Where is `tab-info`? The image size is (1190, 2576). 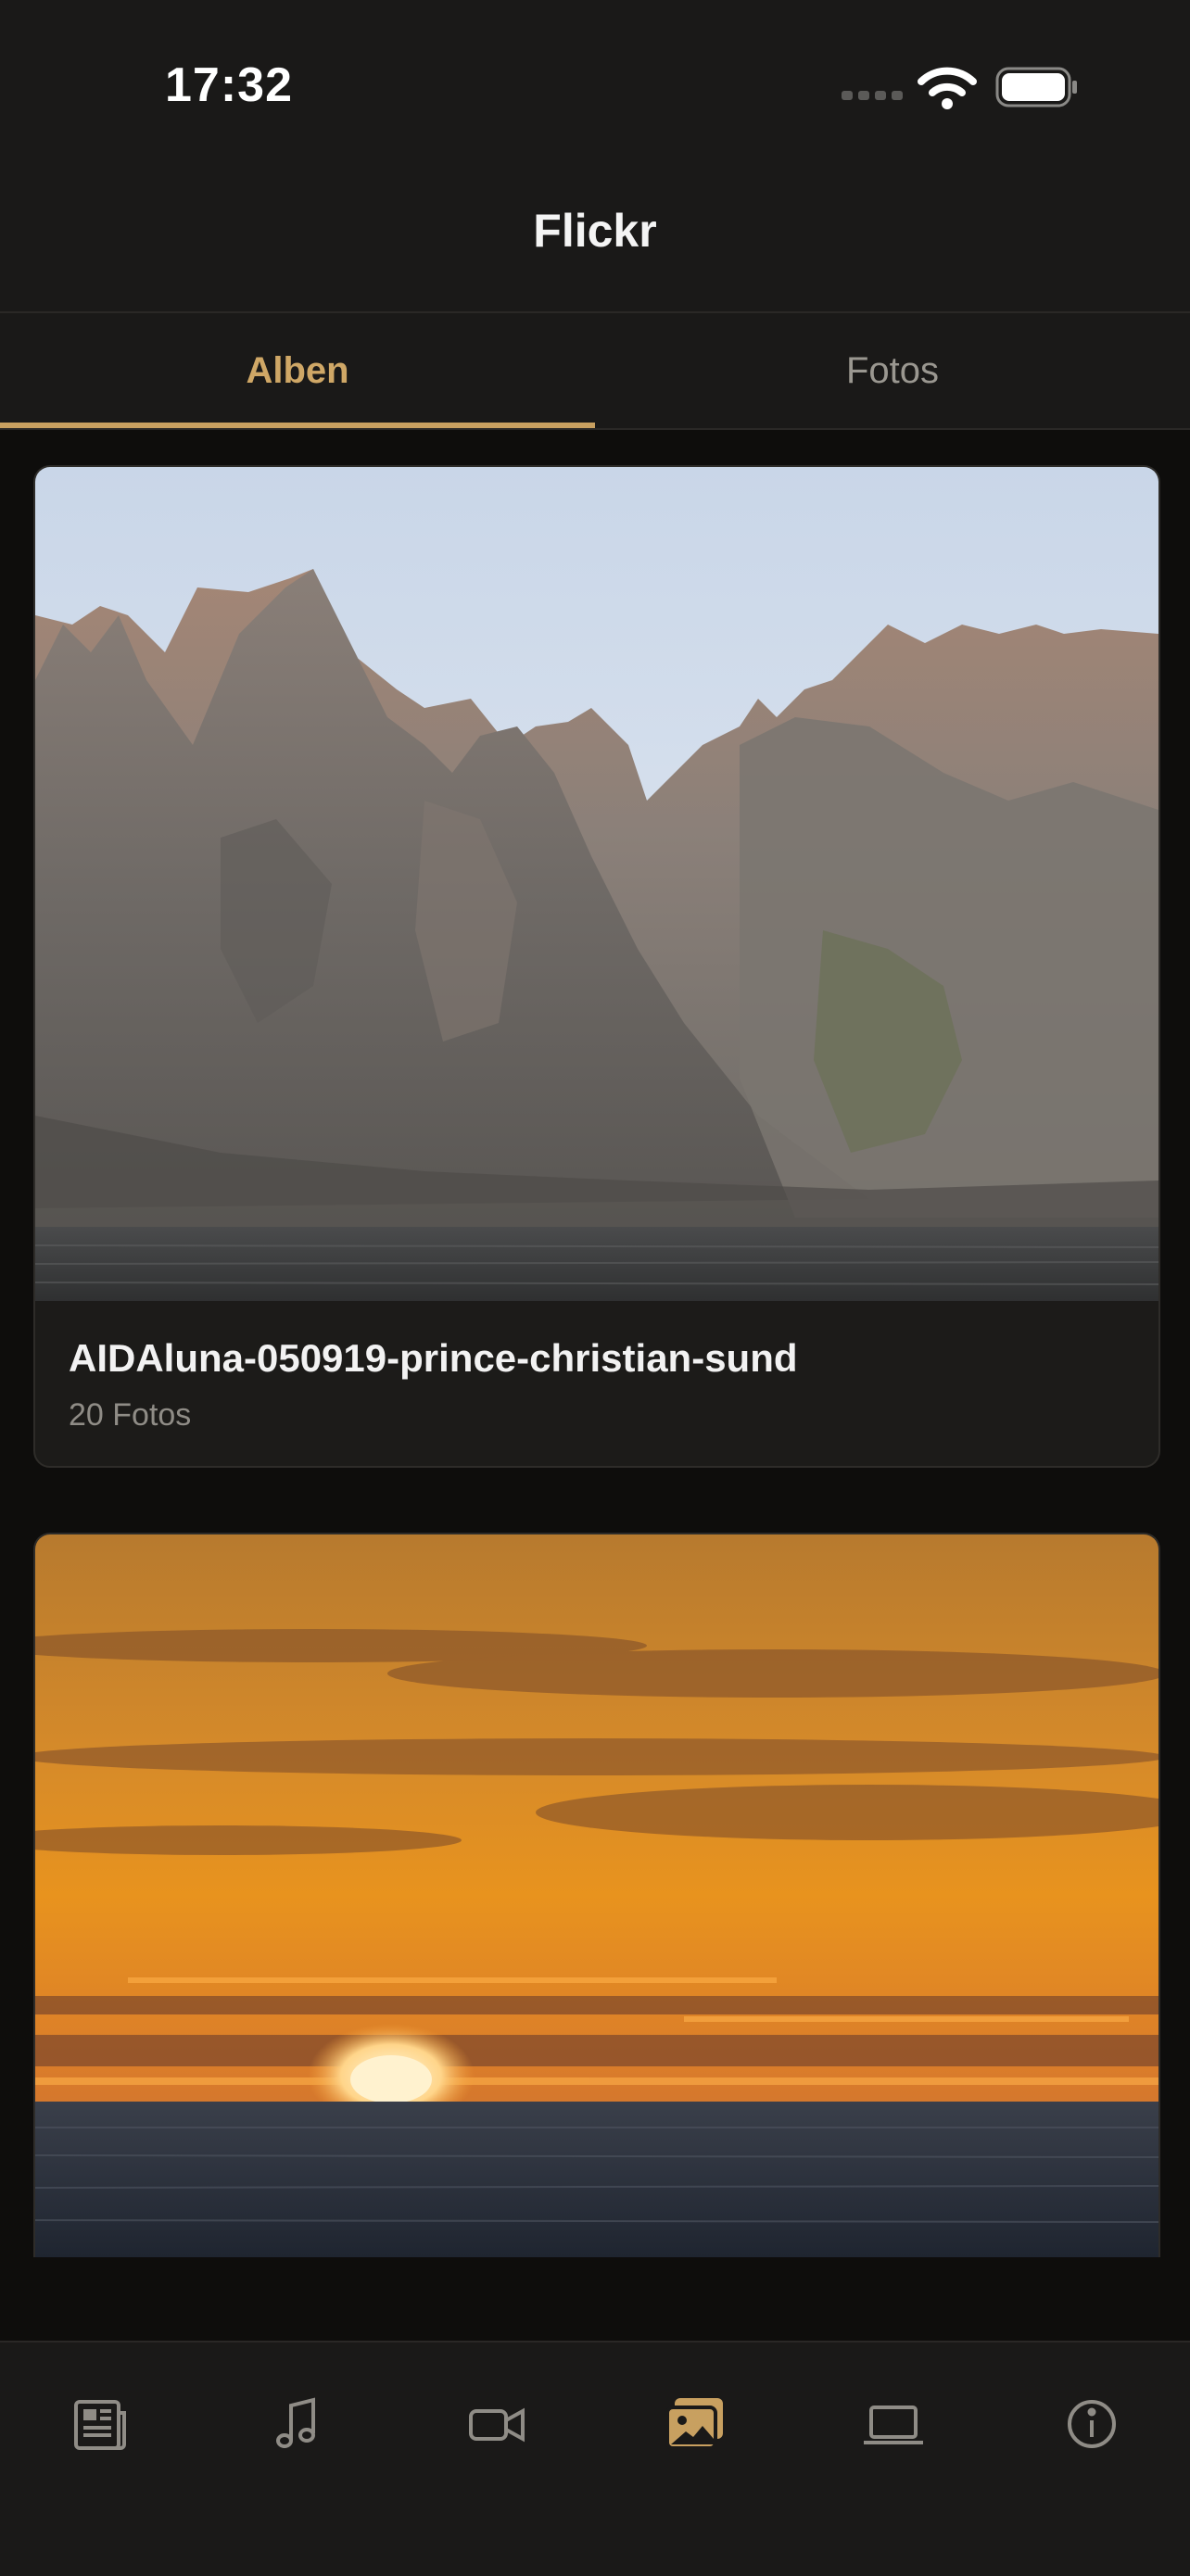
tab-info is located at coordinates (1092, 2424).